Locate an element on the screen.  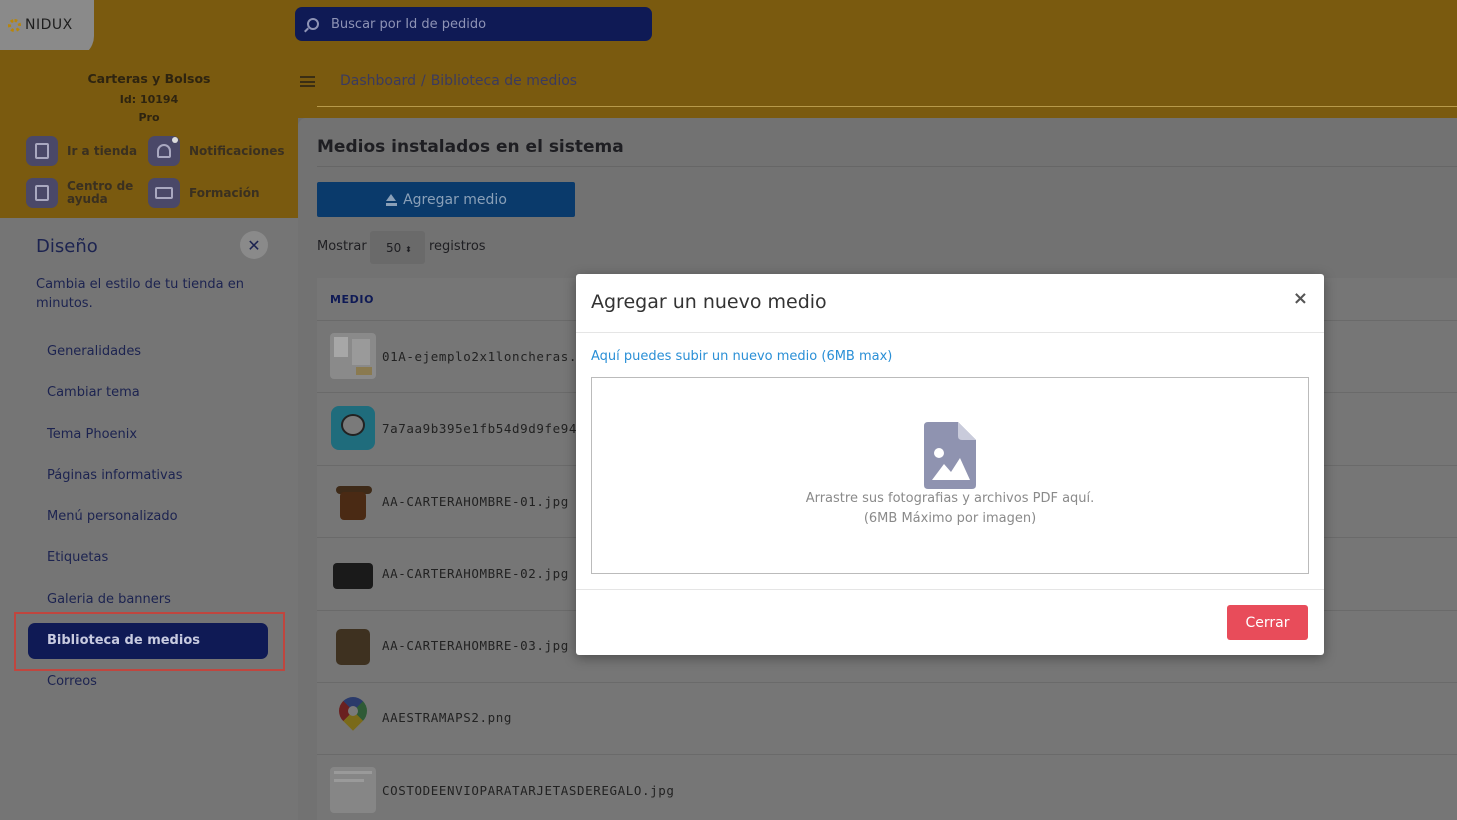
close-icon: ✕ is located at coordinates (254, 245).